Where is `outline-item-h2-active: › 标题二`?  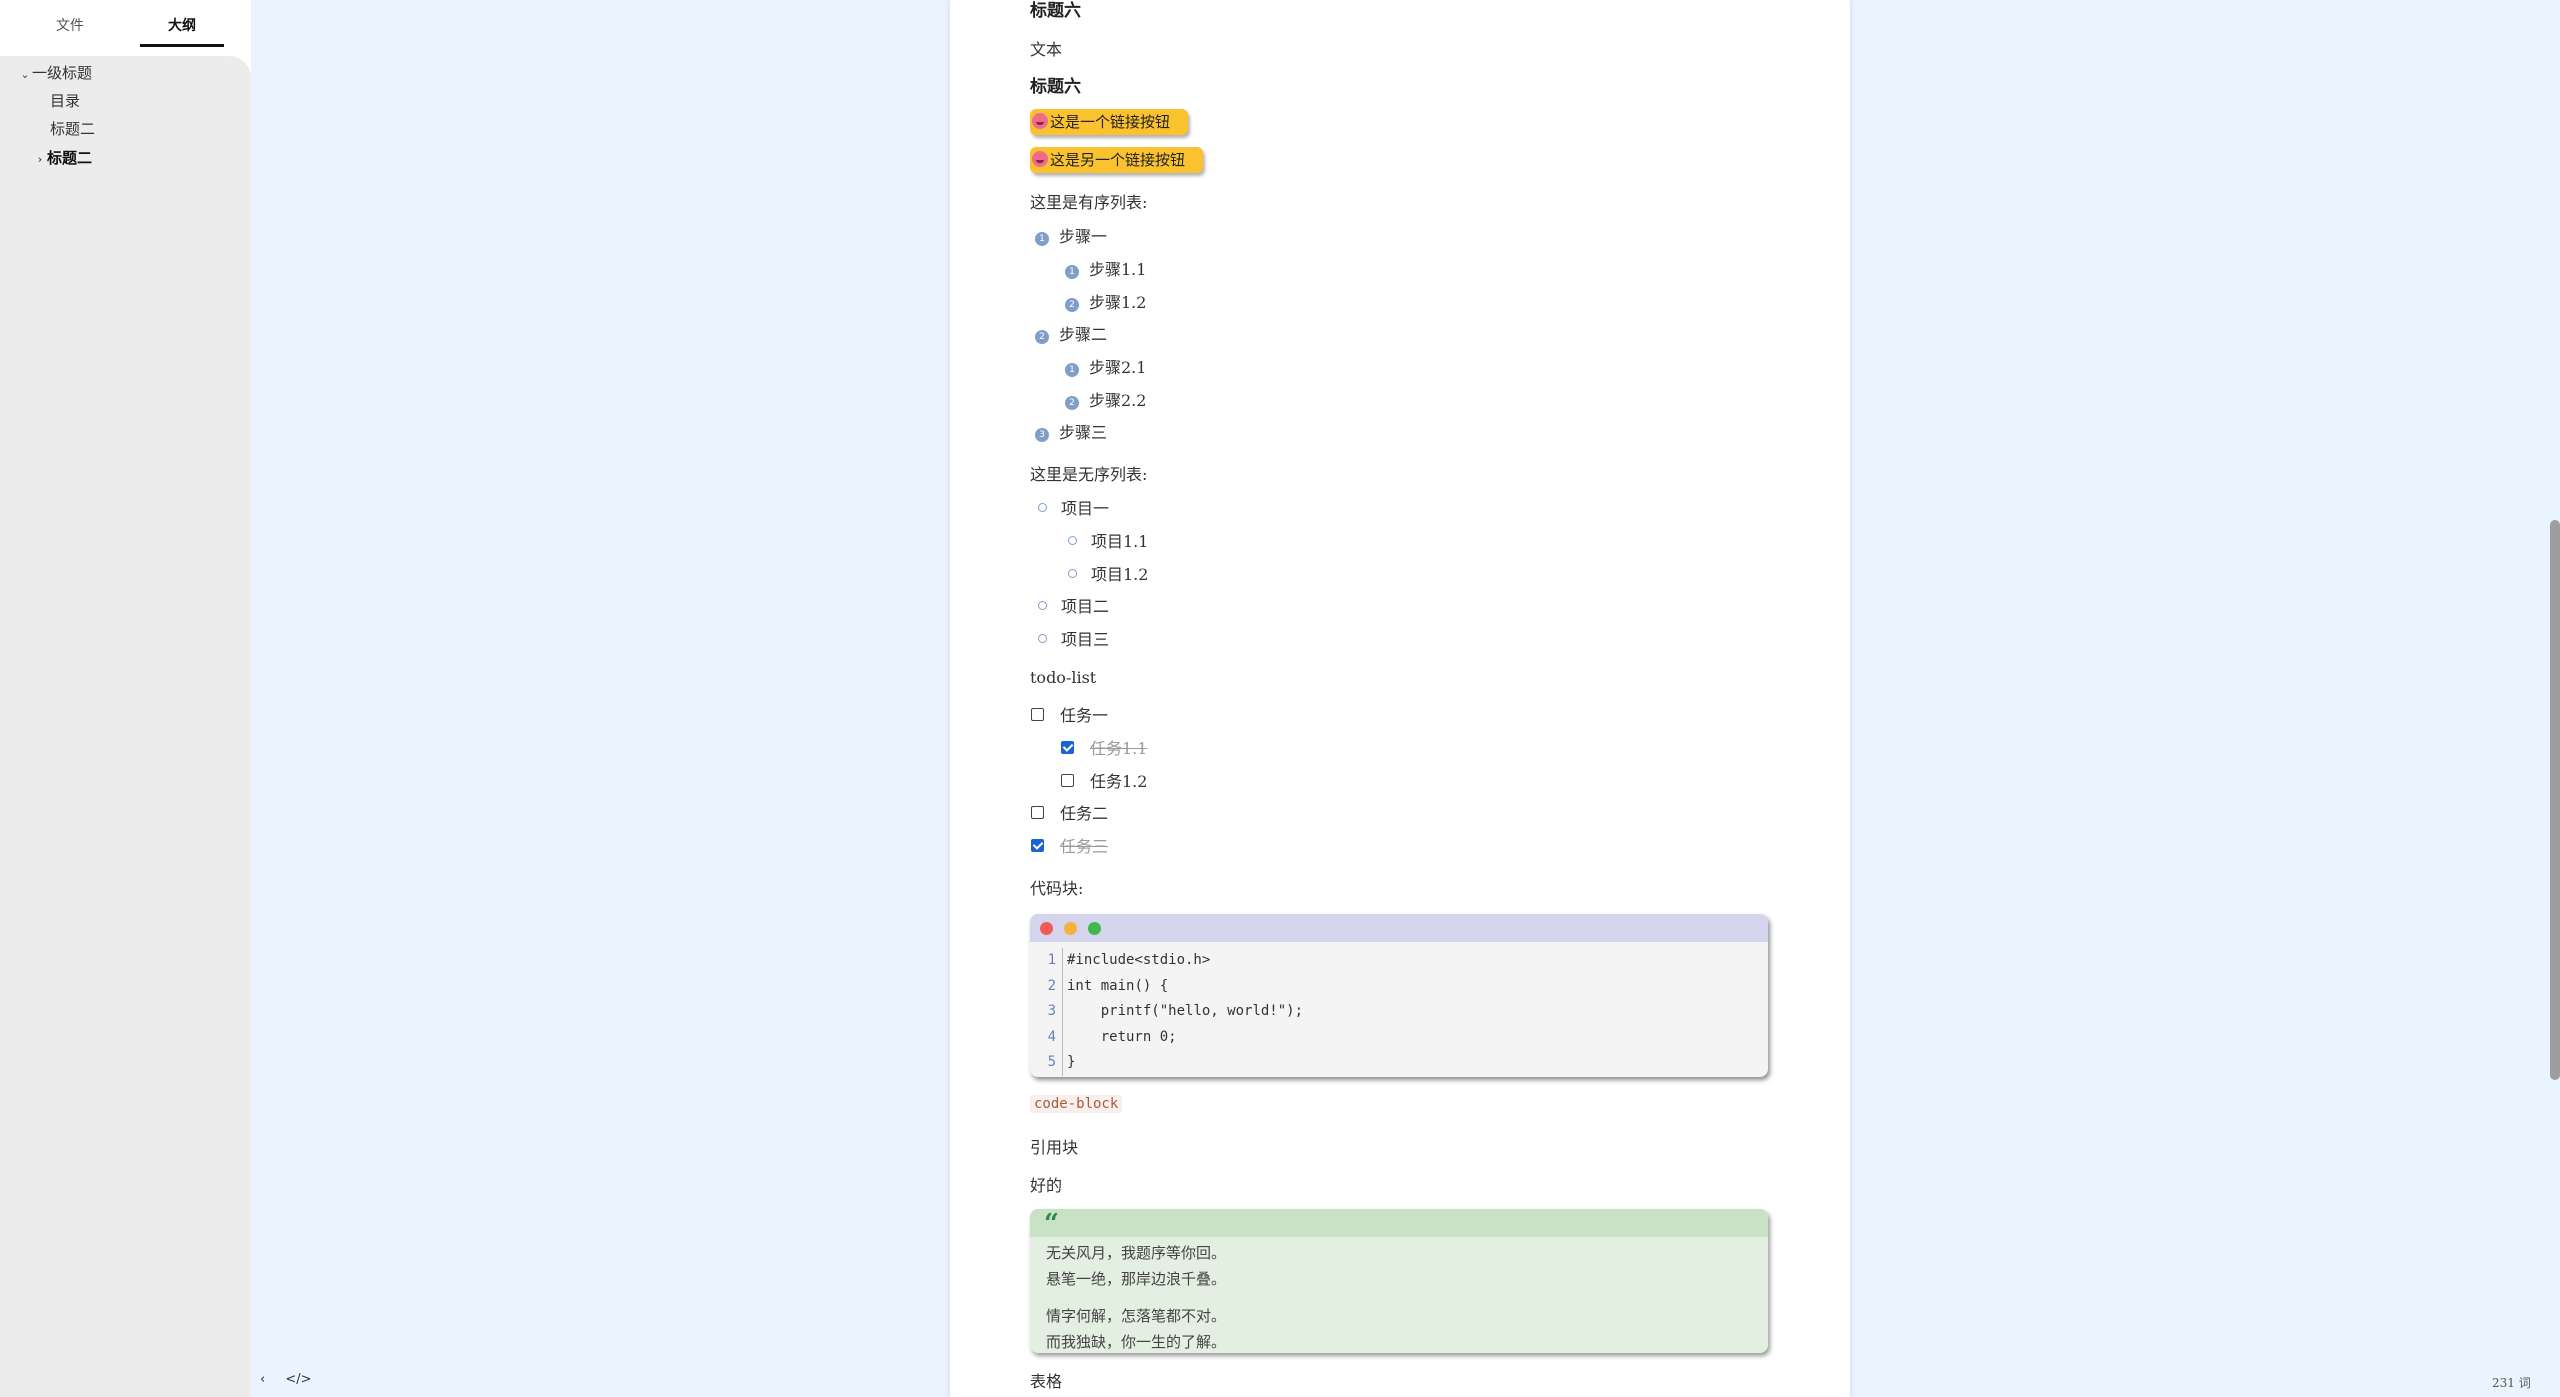 outline-item-h2-active: › 标题二 is located at coordinates (62, 158).